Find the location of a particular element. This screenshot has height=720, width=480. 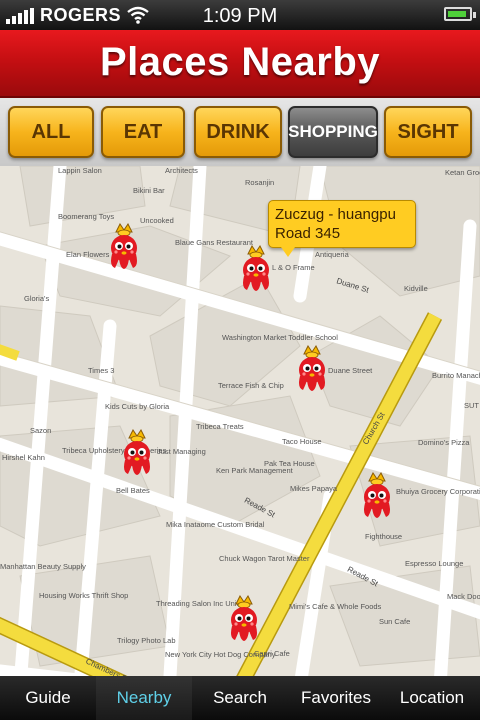

filter-all-button: ALL is located at coordinates (51, 132).